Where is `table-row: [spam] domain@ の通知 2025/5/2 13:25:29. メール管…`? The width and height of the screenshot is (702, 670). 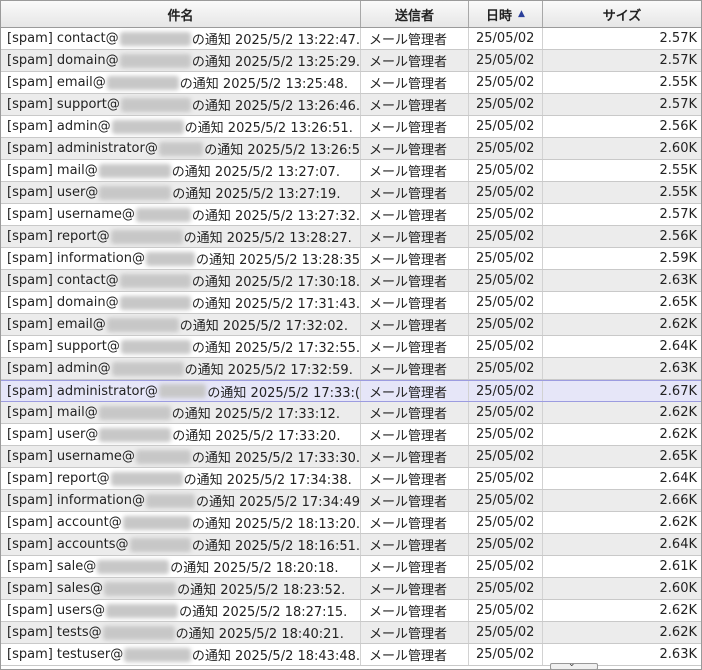 table-row: [spam] domain@ の通知 2025/5/2 13:25:29. メール管… is located at coordinates (351, 61).